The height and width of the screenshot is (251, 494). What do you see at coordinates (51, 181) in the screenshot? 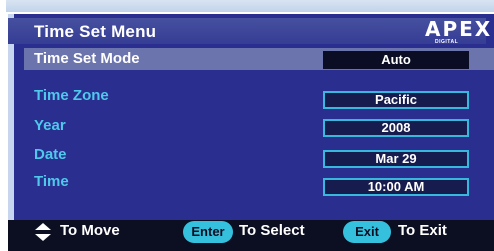
I see `time-label: Time` at bounding box center [51, 181].